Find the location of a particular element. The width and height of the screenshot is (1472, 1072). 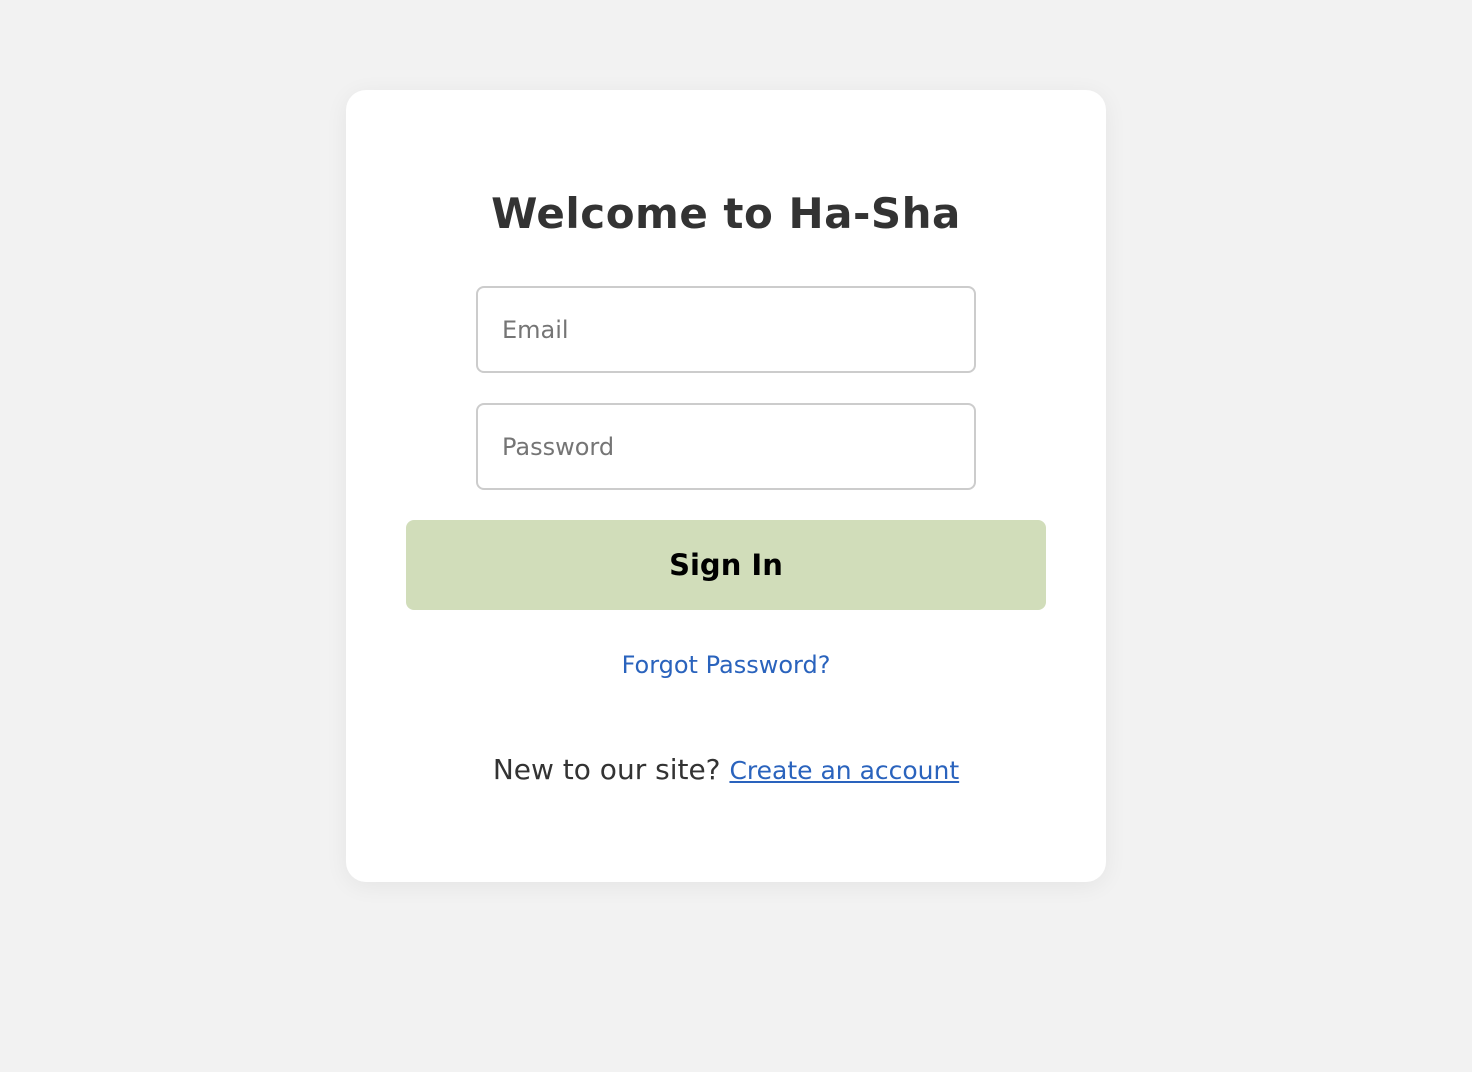

signup-row: New to our site? Create an account is located at coordinates (726, 770).